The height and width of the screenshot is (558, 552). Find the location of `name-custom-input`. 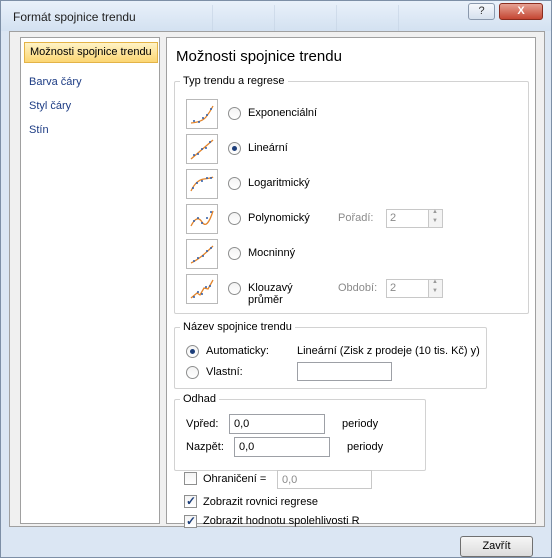

name-custom-input is located at coordinates (344, 371).